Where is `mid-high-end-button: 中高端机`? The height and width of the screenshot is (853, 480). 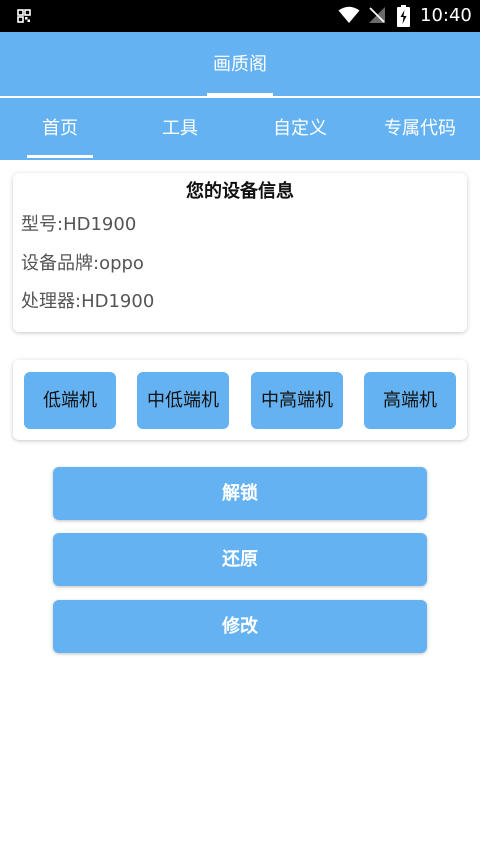 mid-high-end-button: 中高端机 is located at coordinates (297, 400).